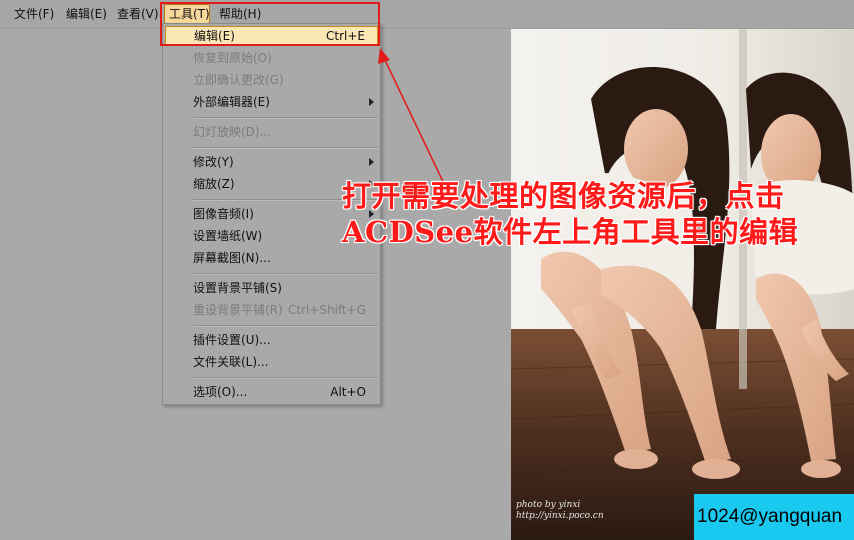 The width and height of the screenshot is (854, 540). What do you see at coordinates (271, 36) in the screenshot?
I see `menu-item-edit: 编辑(E) Ctrl+E` at bounding box center [271, 36].